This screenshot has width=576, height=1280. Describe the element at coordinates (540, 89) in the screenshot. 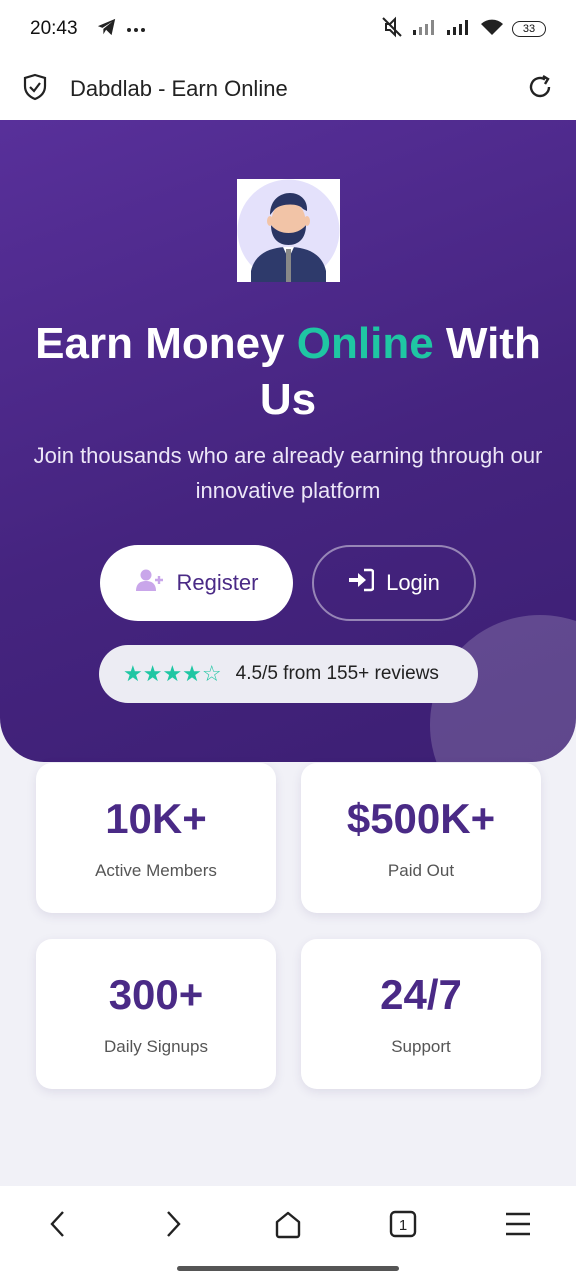

I see `reload-icon` at that location.